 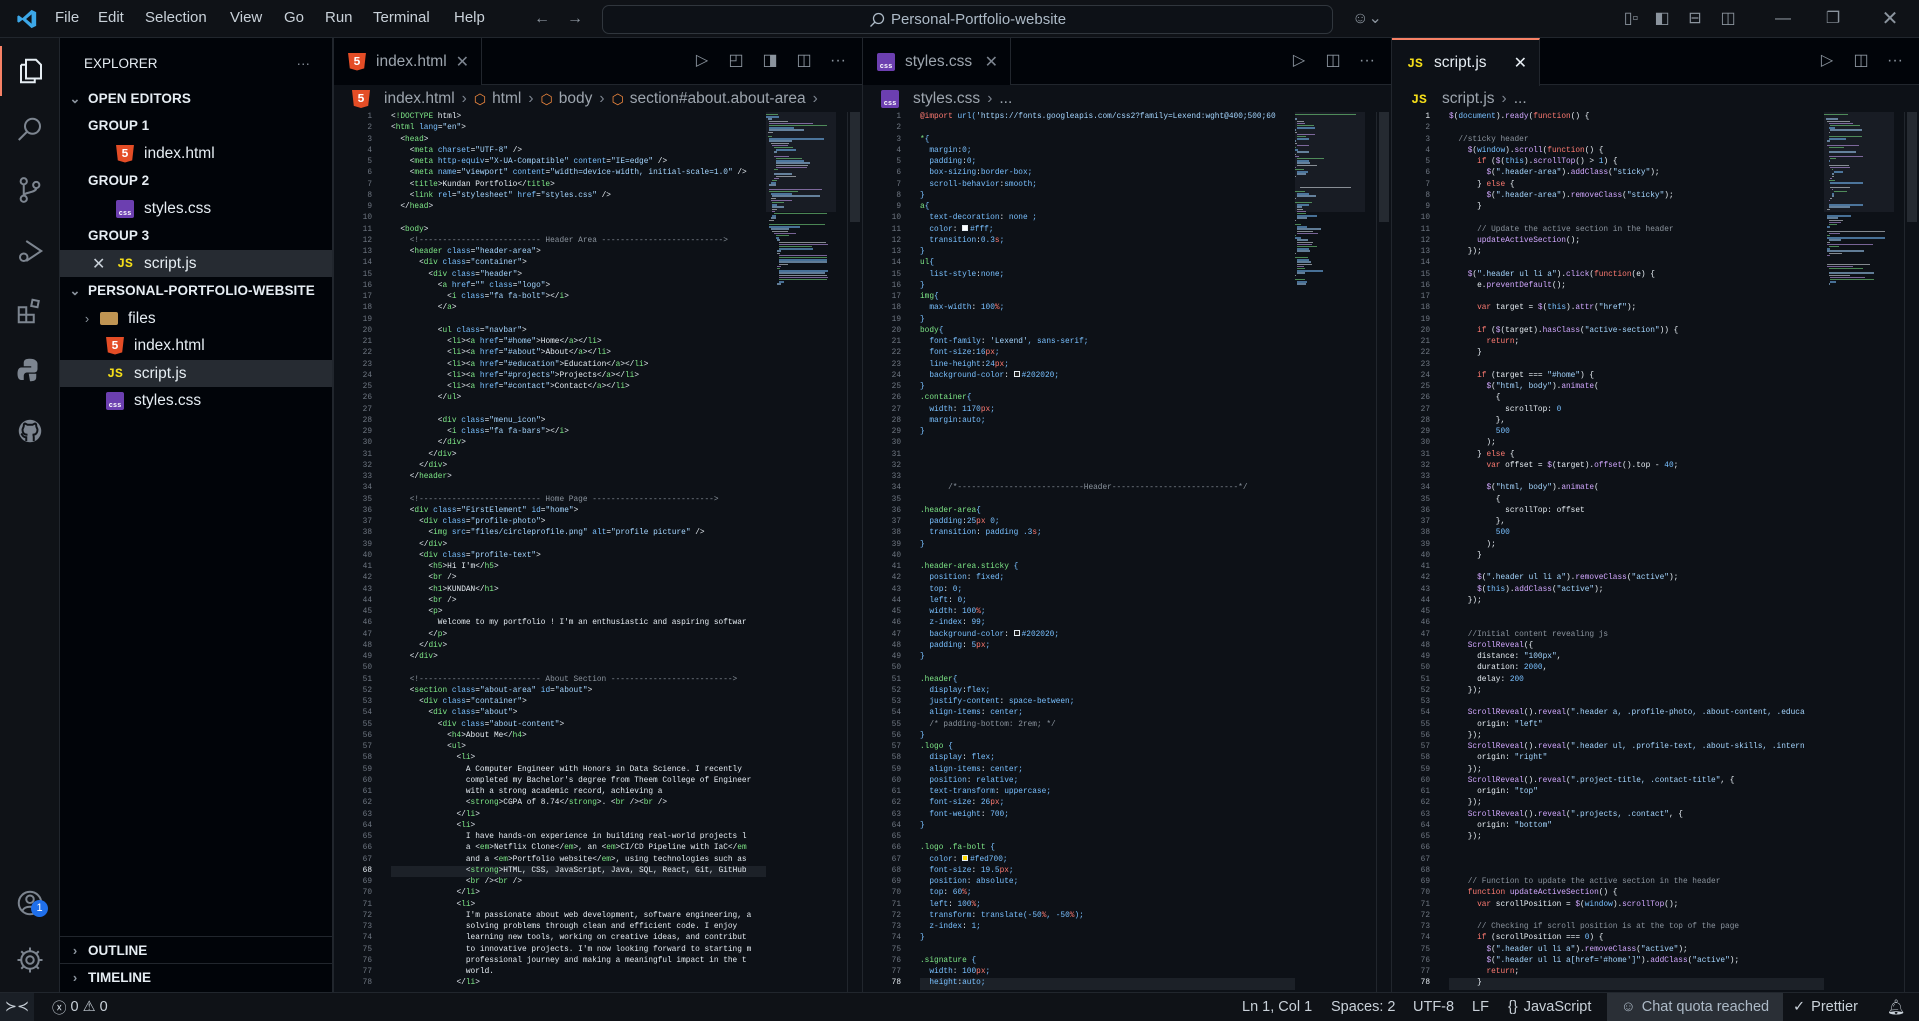 What do you see at coordinates (1728, 19) in the screenshot?
I see `toggle-secondary-sidebar-icon: ◫` at bounding box center [1728, 19].